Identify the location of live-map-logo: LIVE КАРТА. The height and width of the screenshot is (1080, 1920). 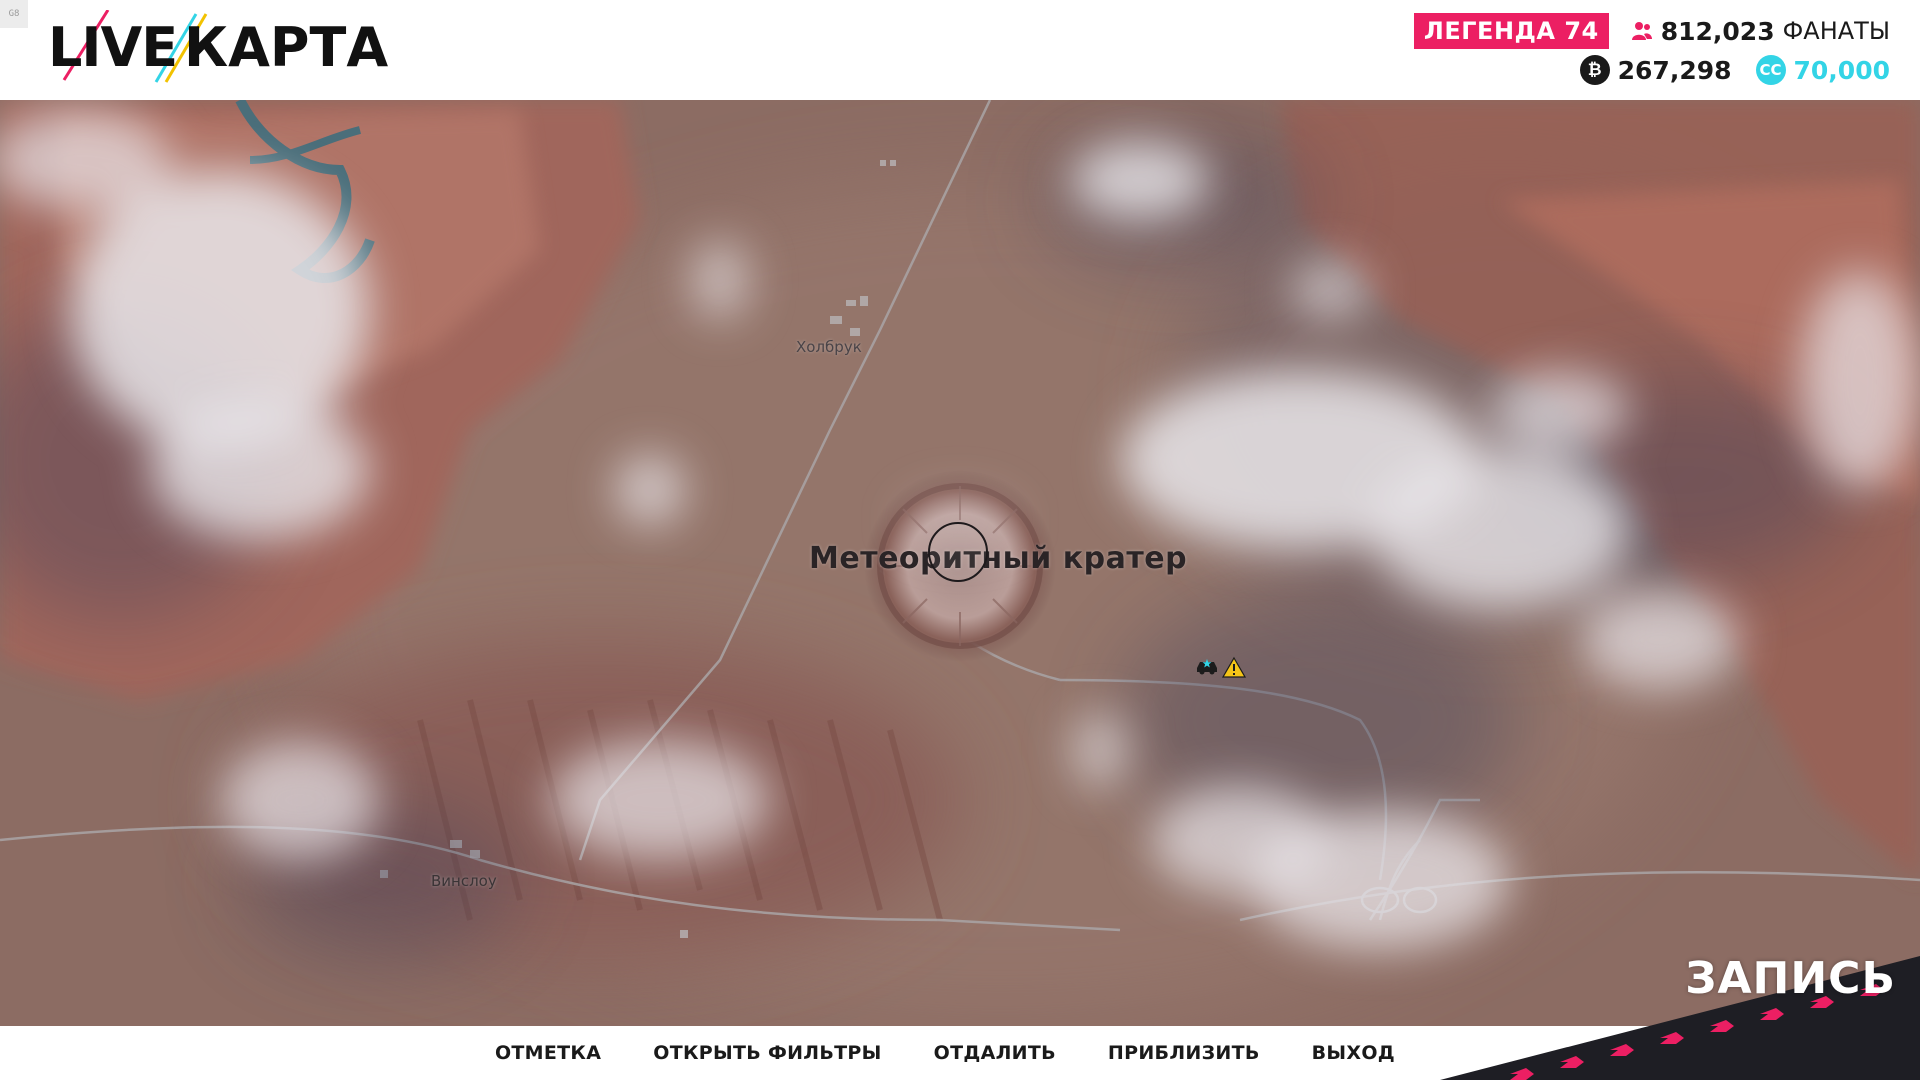
(216, 48).